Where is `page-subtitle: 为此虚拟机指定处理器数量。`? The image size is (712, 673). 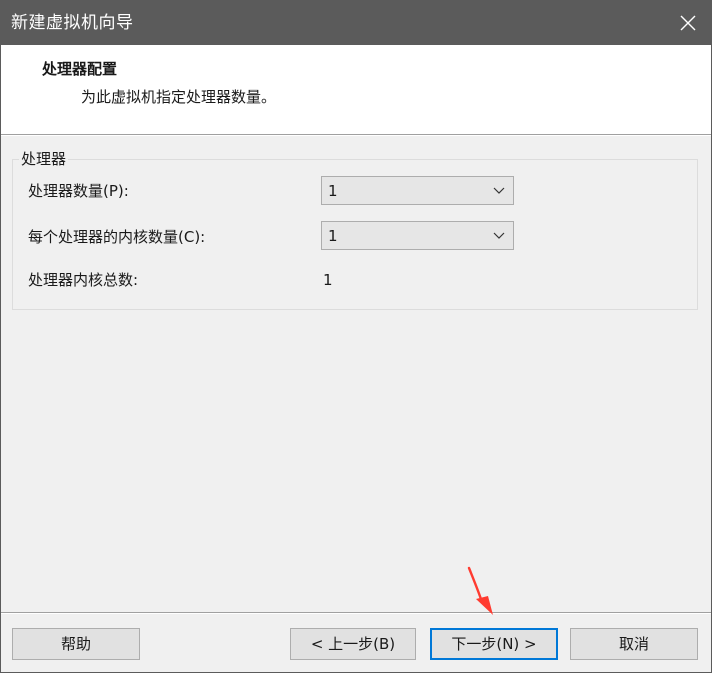
page-subtitle: 为此虚拟机指定处理器数量。 is located at coordinates (179, 97).